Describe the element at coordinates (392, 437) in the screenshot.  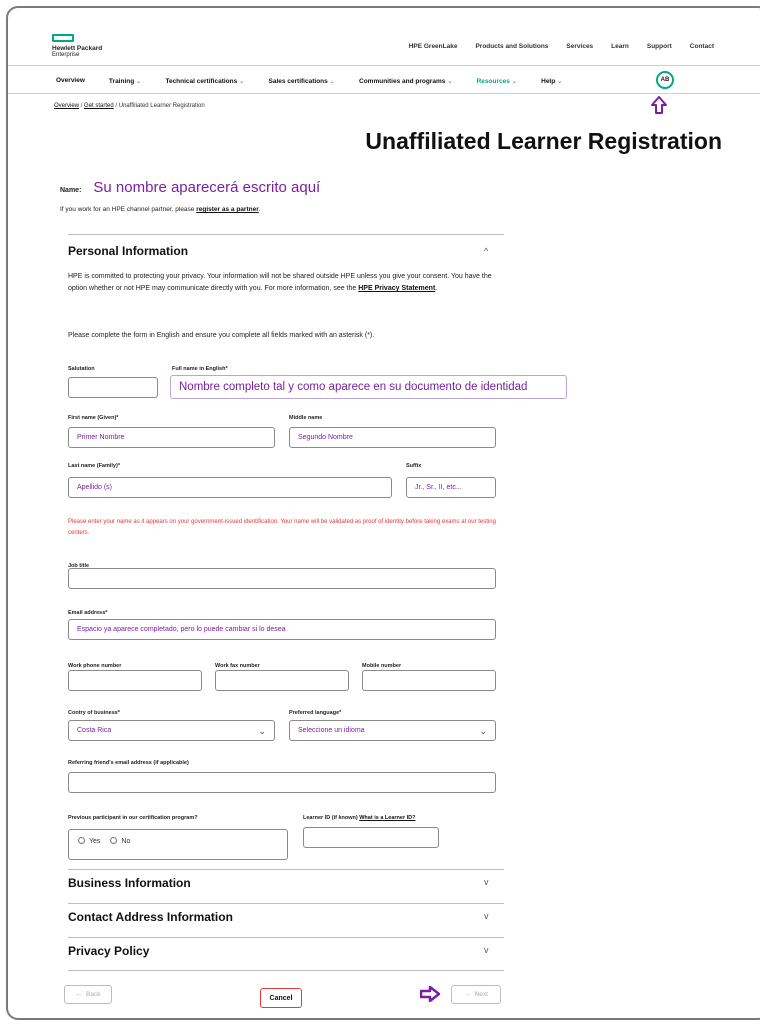
I see `middle-name-input: Segundo Nombre` at that location.